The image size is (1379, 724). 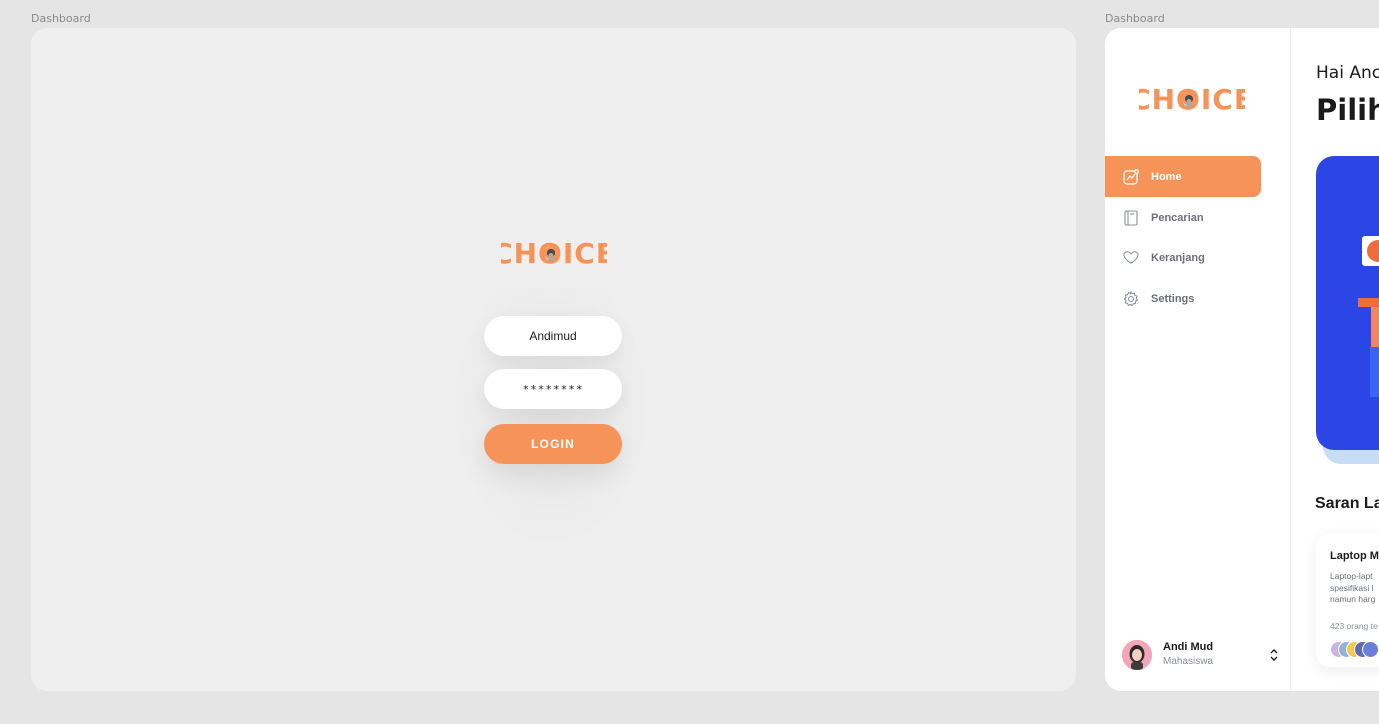 What do you see at coordinates (1131, 258) in the screenshot?
I see `heart-icon` at bounding box center [1131, 258].